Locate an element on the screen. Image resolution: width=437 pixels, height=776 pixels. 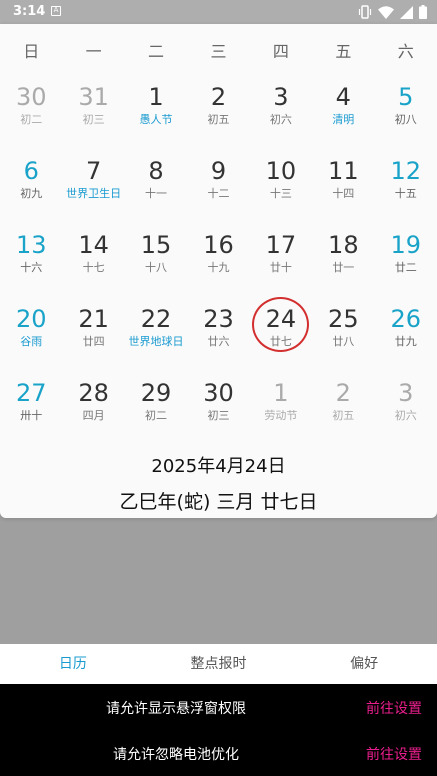
day-cell: 23 廿六 is located at coordinates (218, 333).